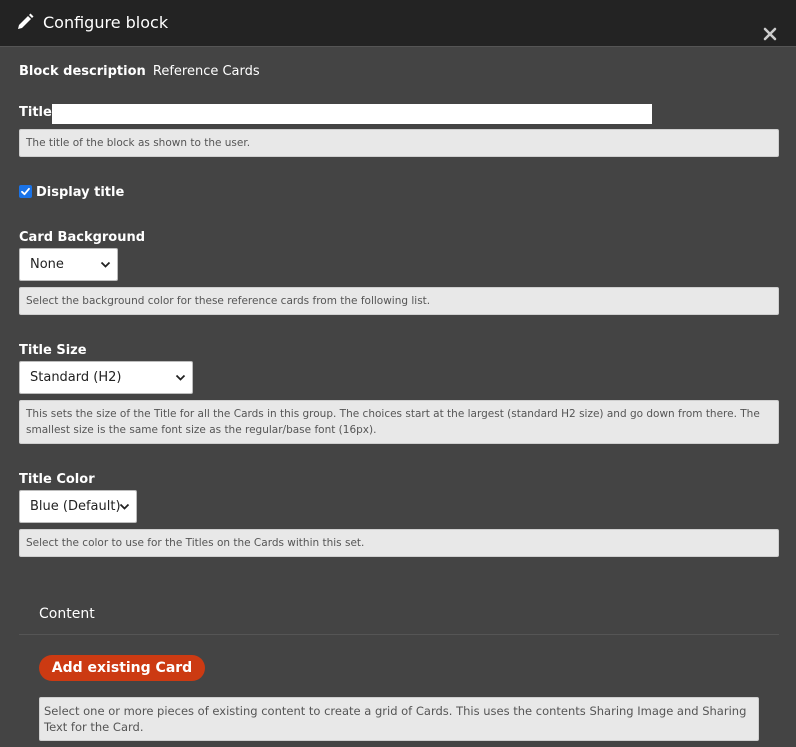  What do you see at coordinates (770, 34) in the screenshot?
I see `close-icon` at bounding box center [770, 34].